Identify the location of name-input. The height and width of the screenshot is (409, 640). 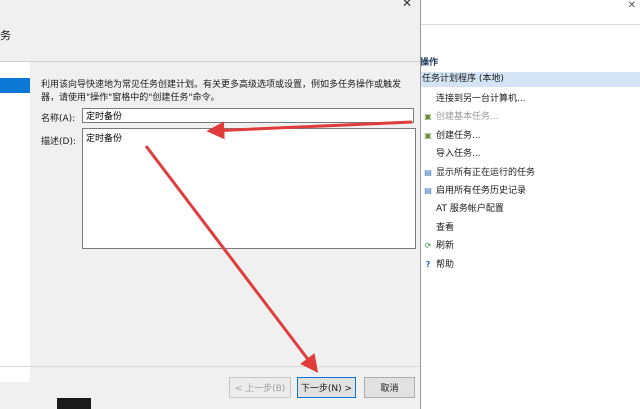
(248, 115).